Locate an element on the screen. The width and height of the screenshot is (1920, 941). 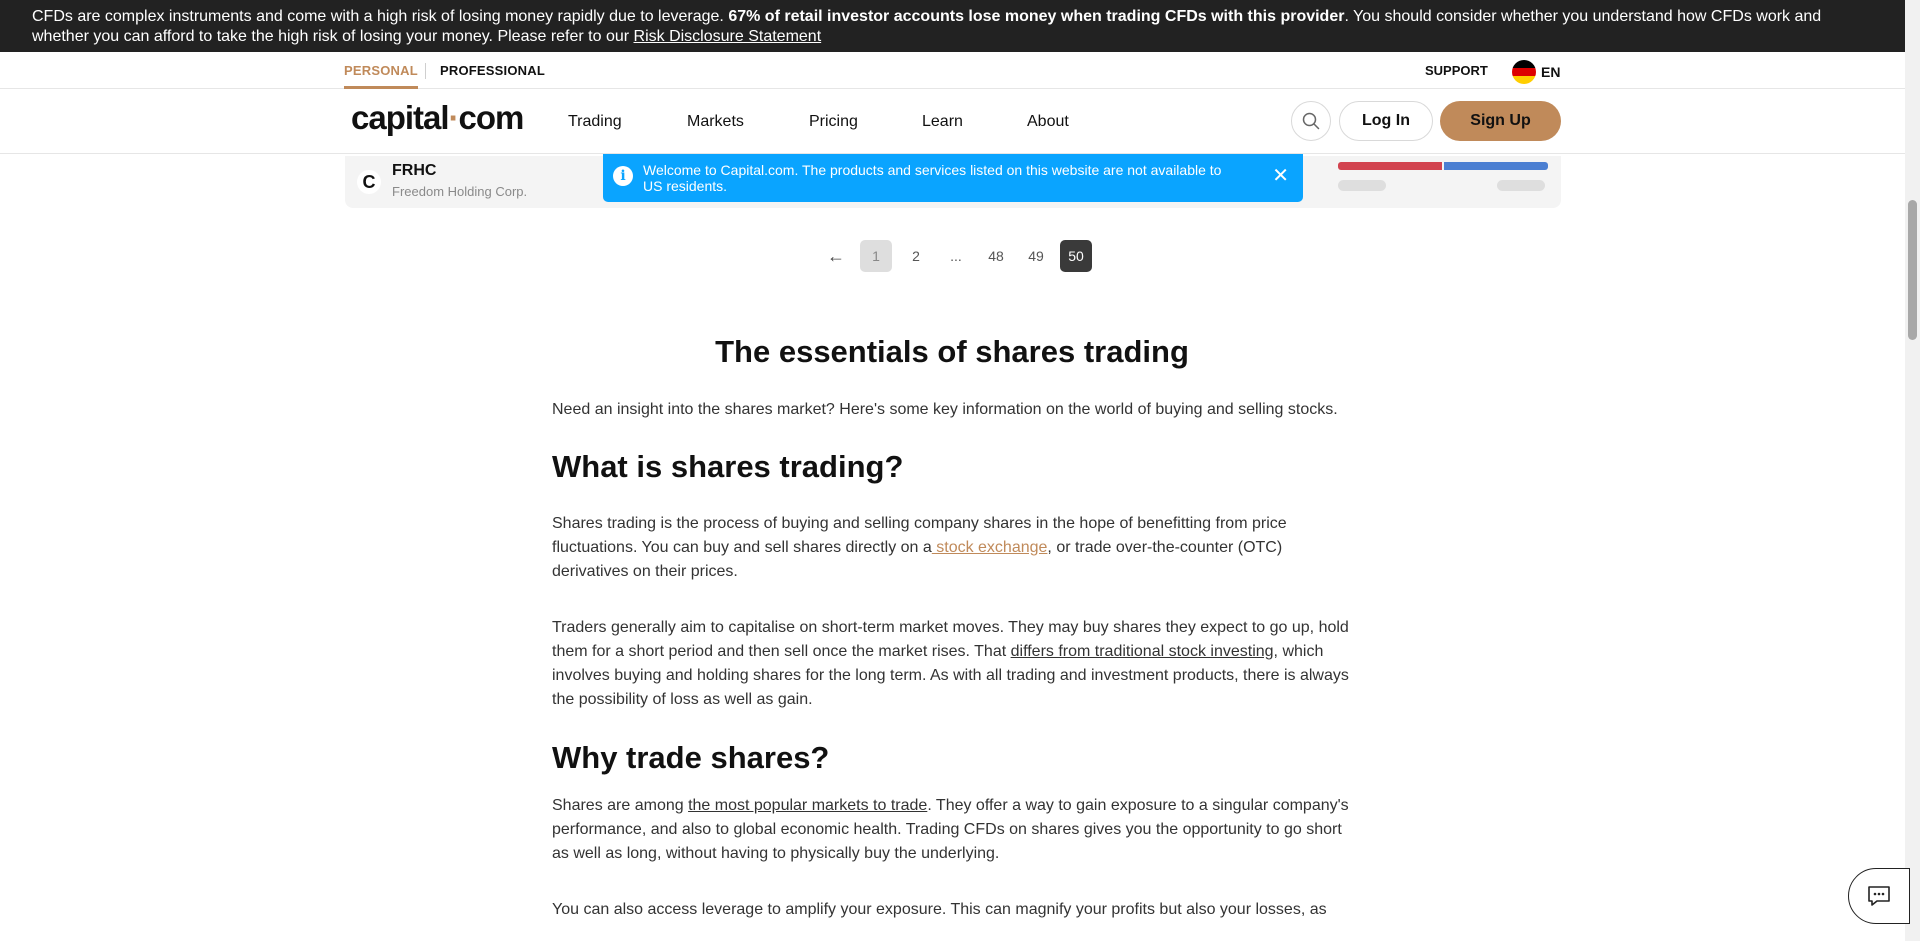
chat-button is located at coordinates (1879, 896).